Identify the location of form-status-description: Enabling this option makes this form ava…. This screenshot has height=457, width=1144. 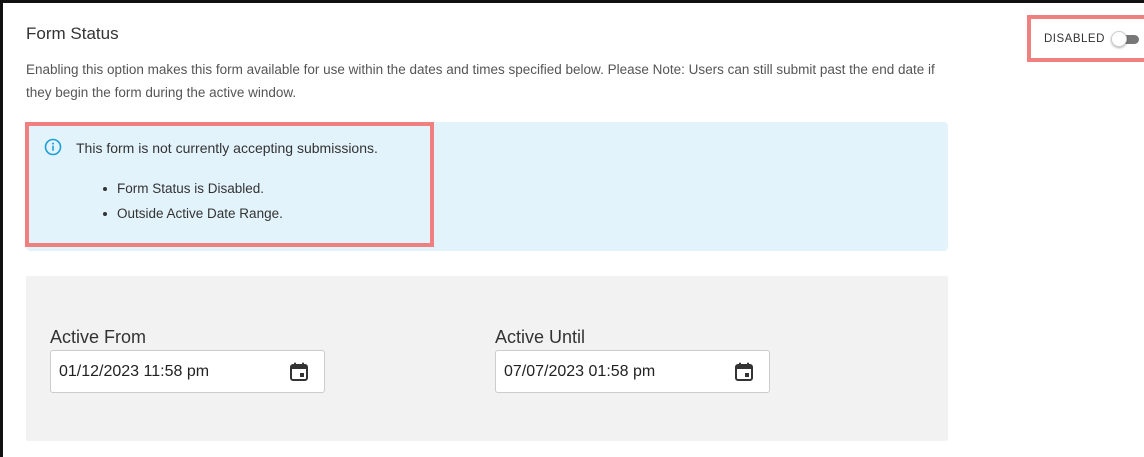
(480, 81).